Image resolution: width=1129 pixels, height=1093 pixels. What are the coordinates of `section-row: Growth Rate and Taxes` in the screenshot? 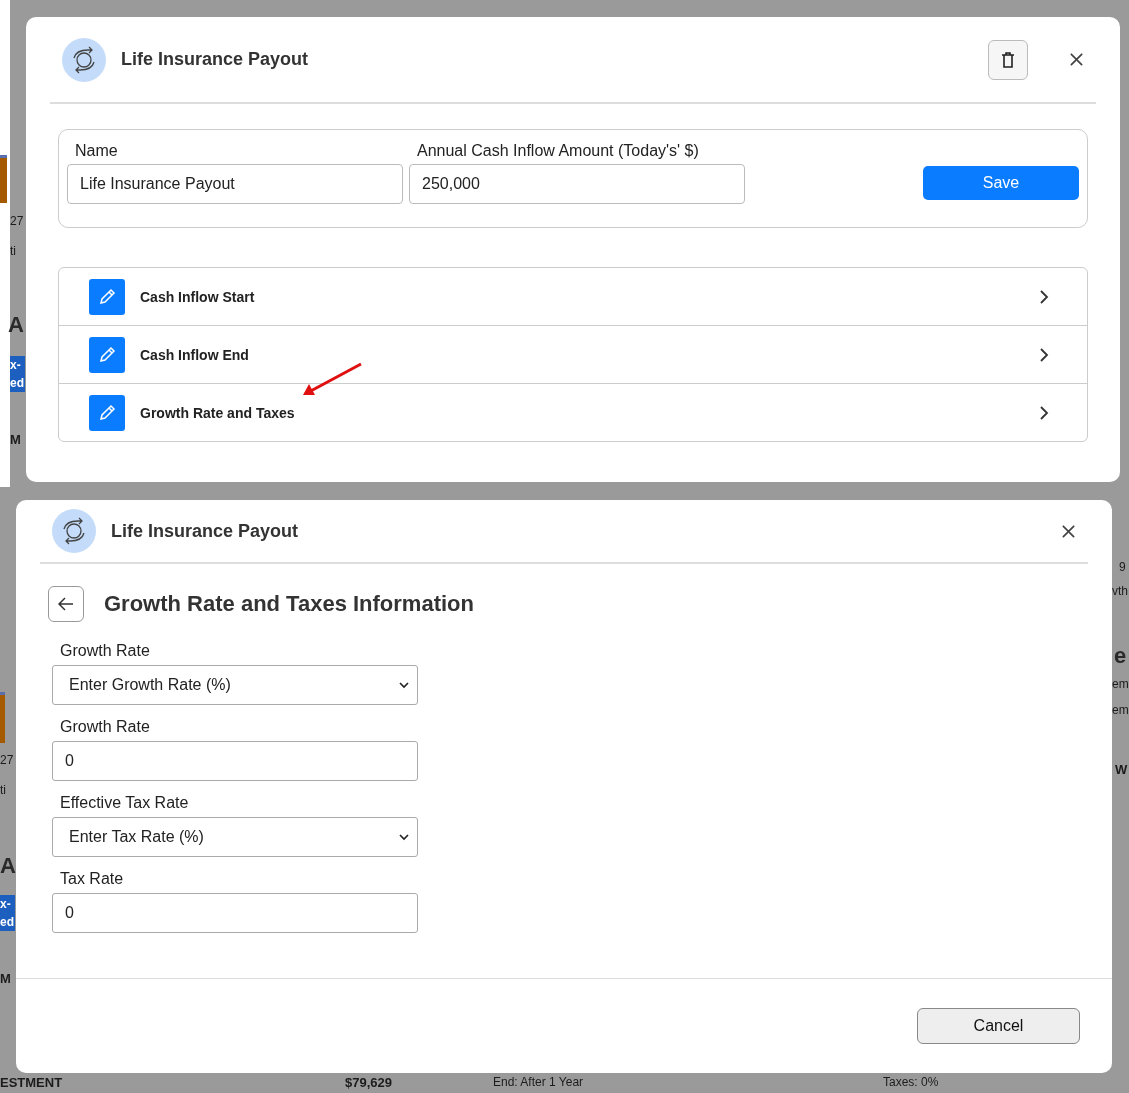 It's located at (573, 412).